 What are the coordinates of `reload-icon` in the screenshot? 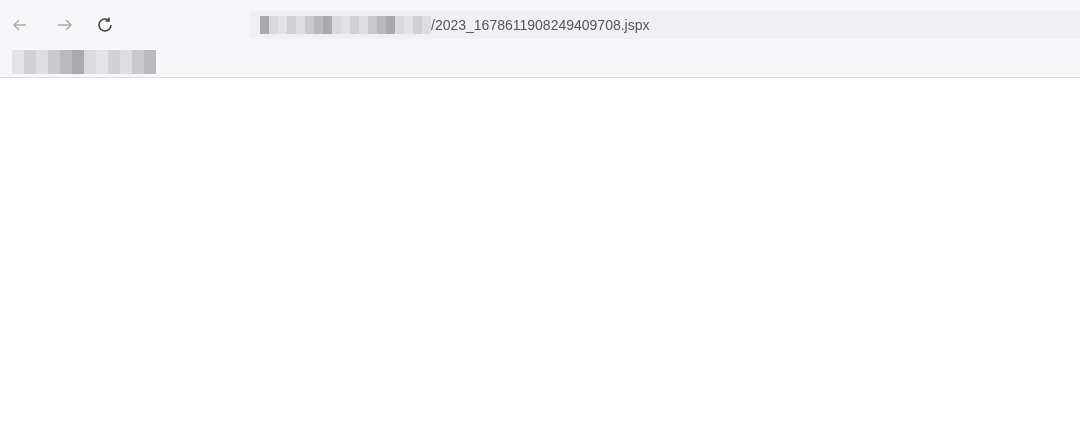 It's located at (105, 25).